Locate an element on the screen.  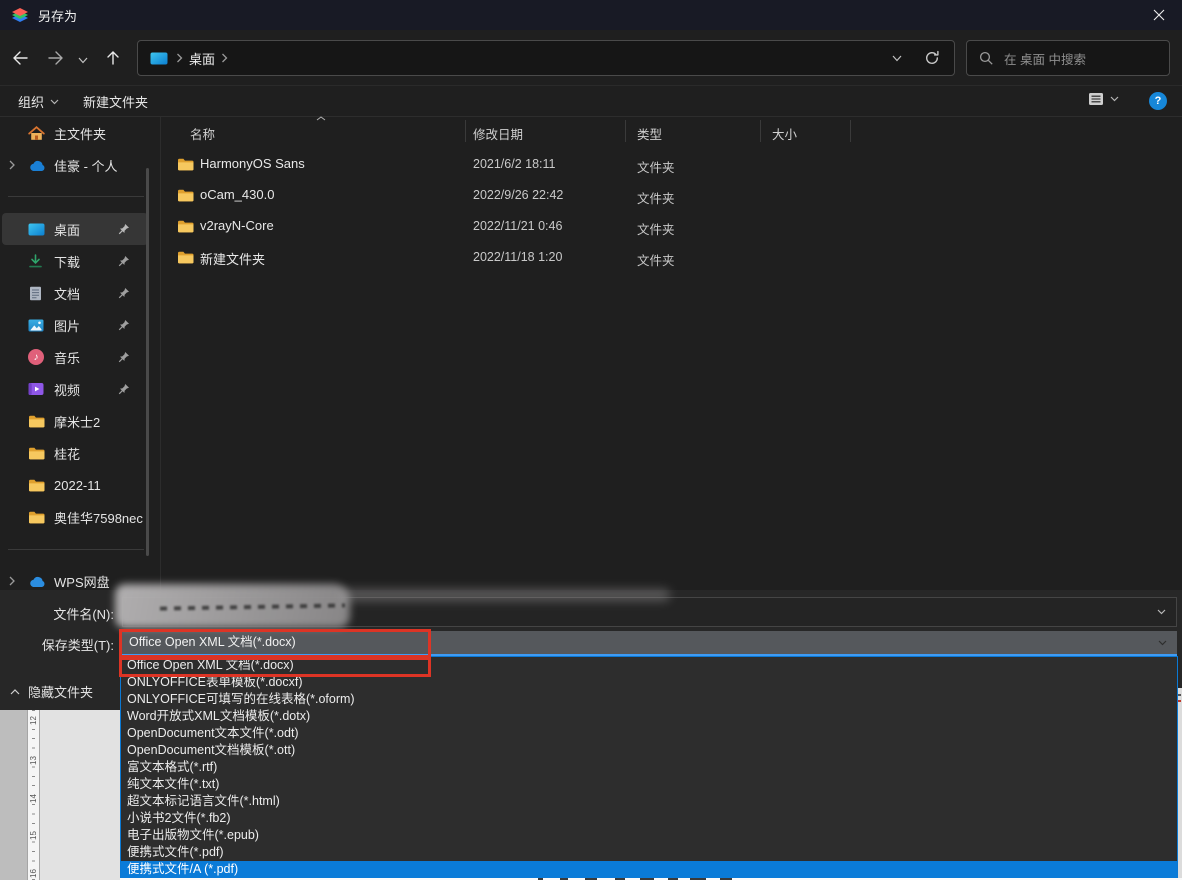
savetype-label: 保存类型(T): is located at coordinates (77, 645).